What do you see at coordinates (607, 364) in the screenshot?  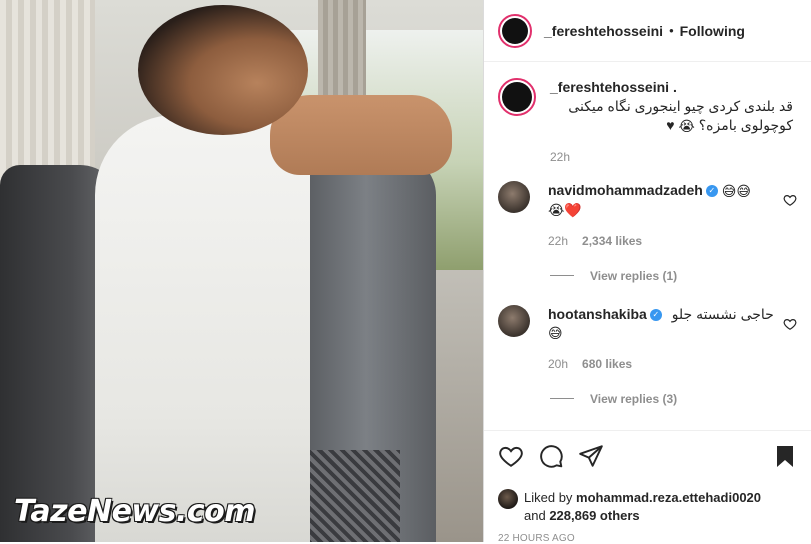 I see `comment-likes: 680 likes` at bounding box center [607, 364].